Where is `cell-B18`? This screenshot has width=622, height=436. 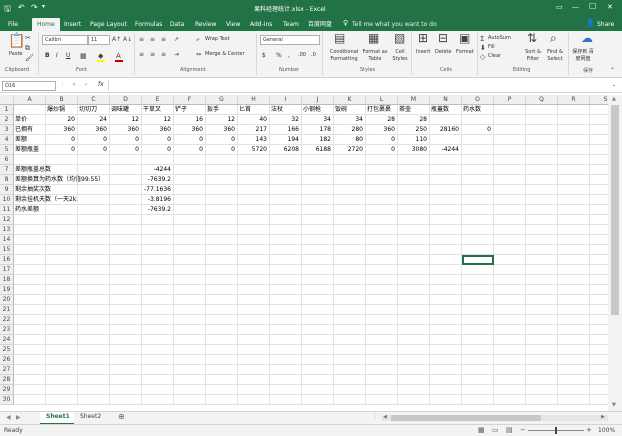
cell-B18 is located at coordinates (62, 280).